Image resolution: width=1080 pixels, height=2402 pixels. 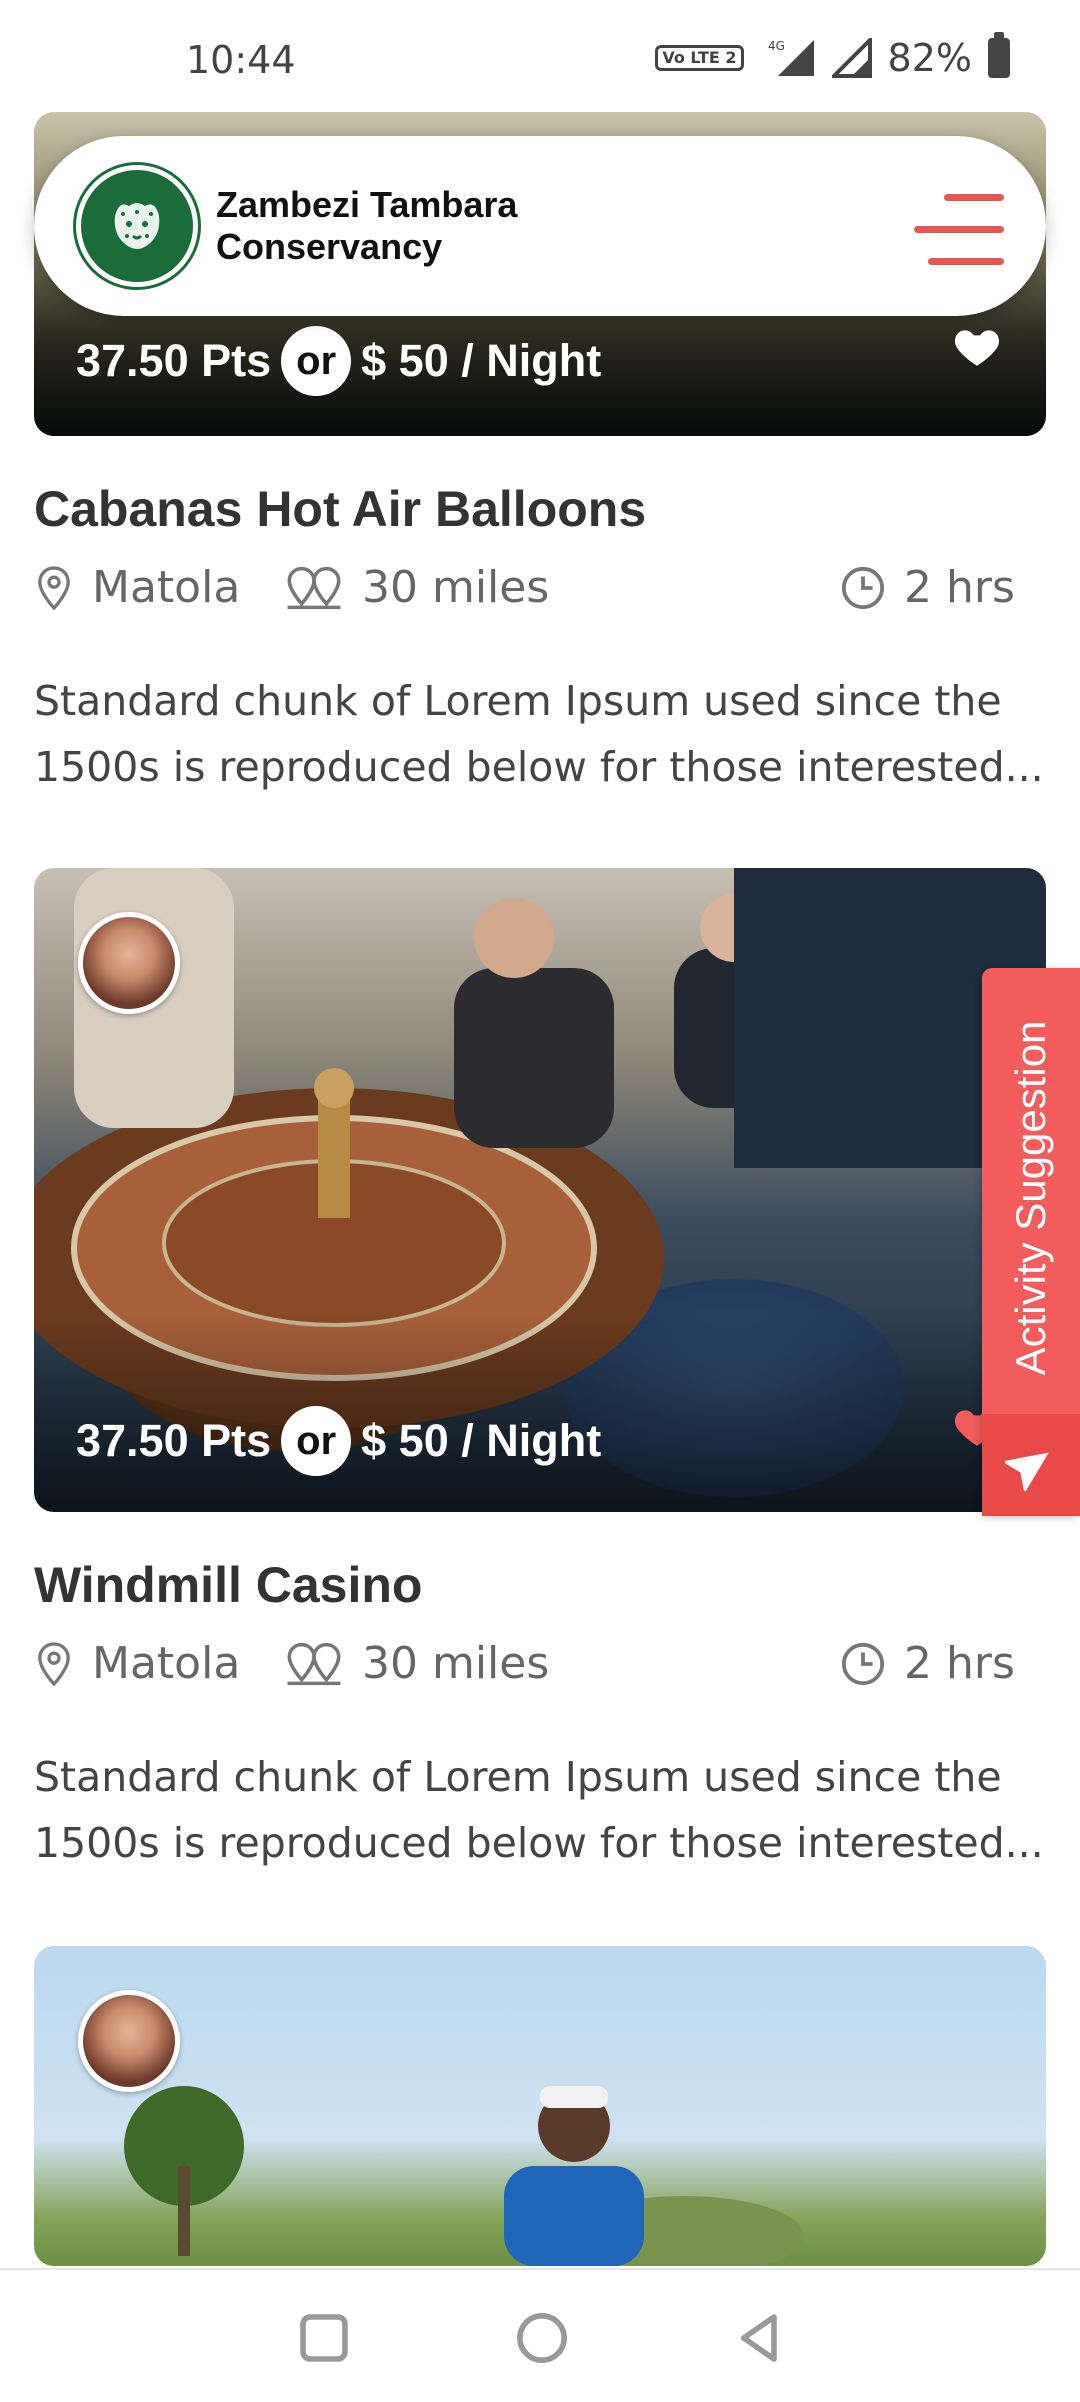 I want to click on golf-scene, so click(x=464, y=2176).